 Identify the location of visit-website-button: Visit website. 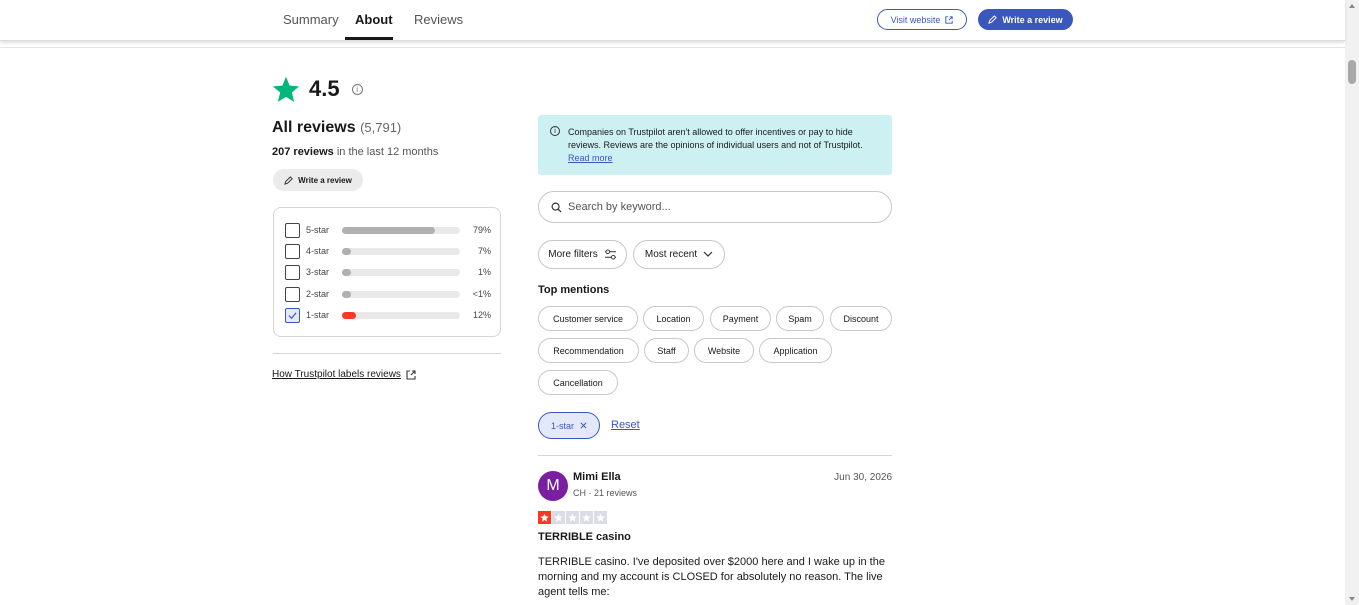
(922, 19).